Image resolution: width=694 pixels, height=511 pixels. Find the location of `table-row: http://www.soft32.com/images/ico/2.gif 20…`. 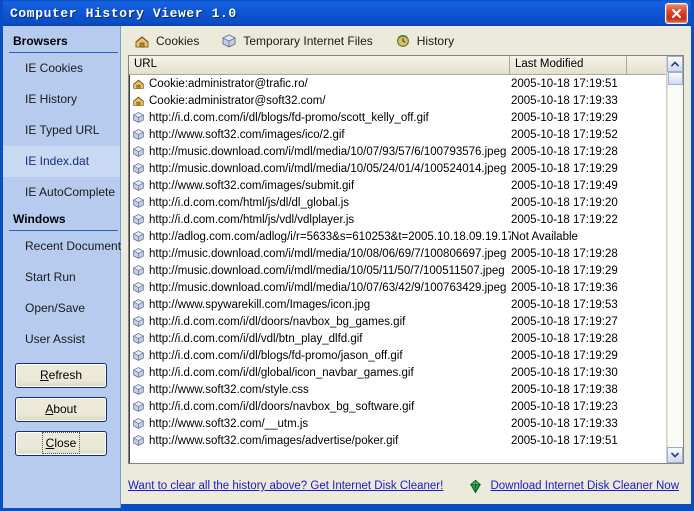

table-row: http://www.soft32.com/images/ico/2.gif 20… is located at coordinates (406, 134).